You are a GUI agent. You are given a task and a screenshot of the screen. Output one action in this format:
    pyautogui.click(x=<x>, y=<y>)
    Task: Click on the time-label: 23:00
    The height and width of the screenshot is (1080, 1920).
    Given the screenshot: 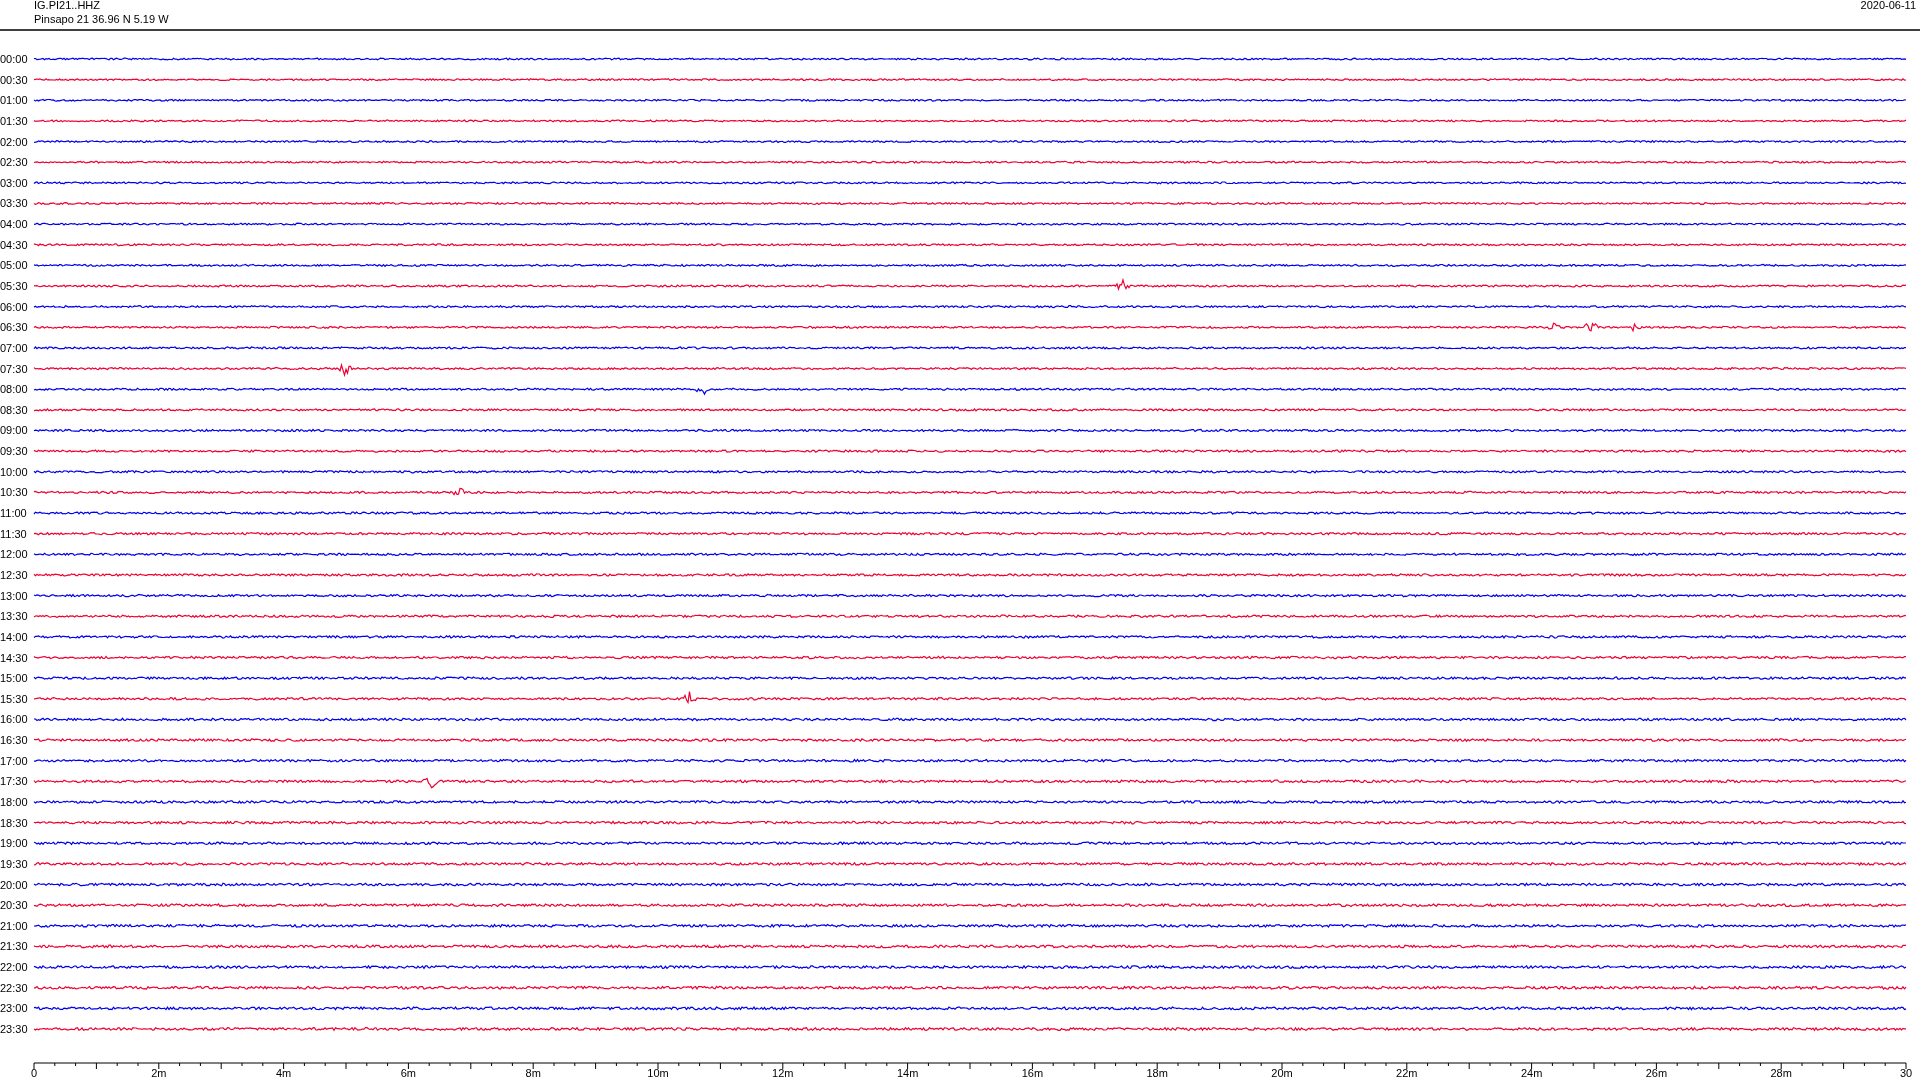 What is the action you would take?
    pyautogui.click(x=14, y=1008)
    